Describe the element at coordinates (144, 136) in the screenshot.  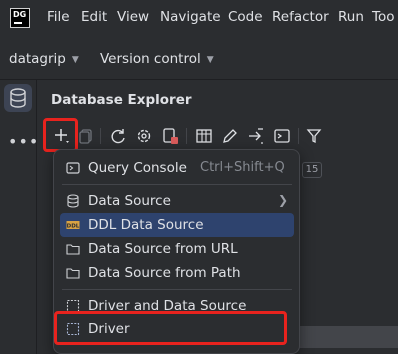
I see `gear-icon` at that location.